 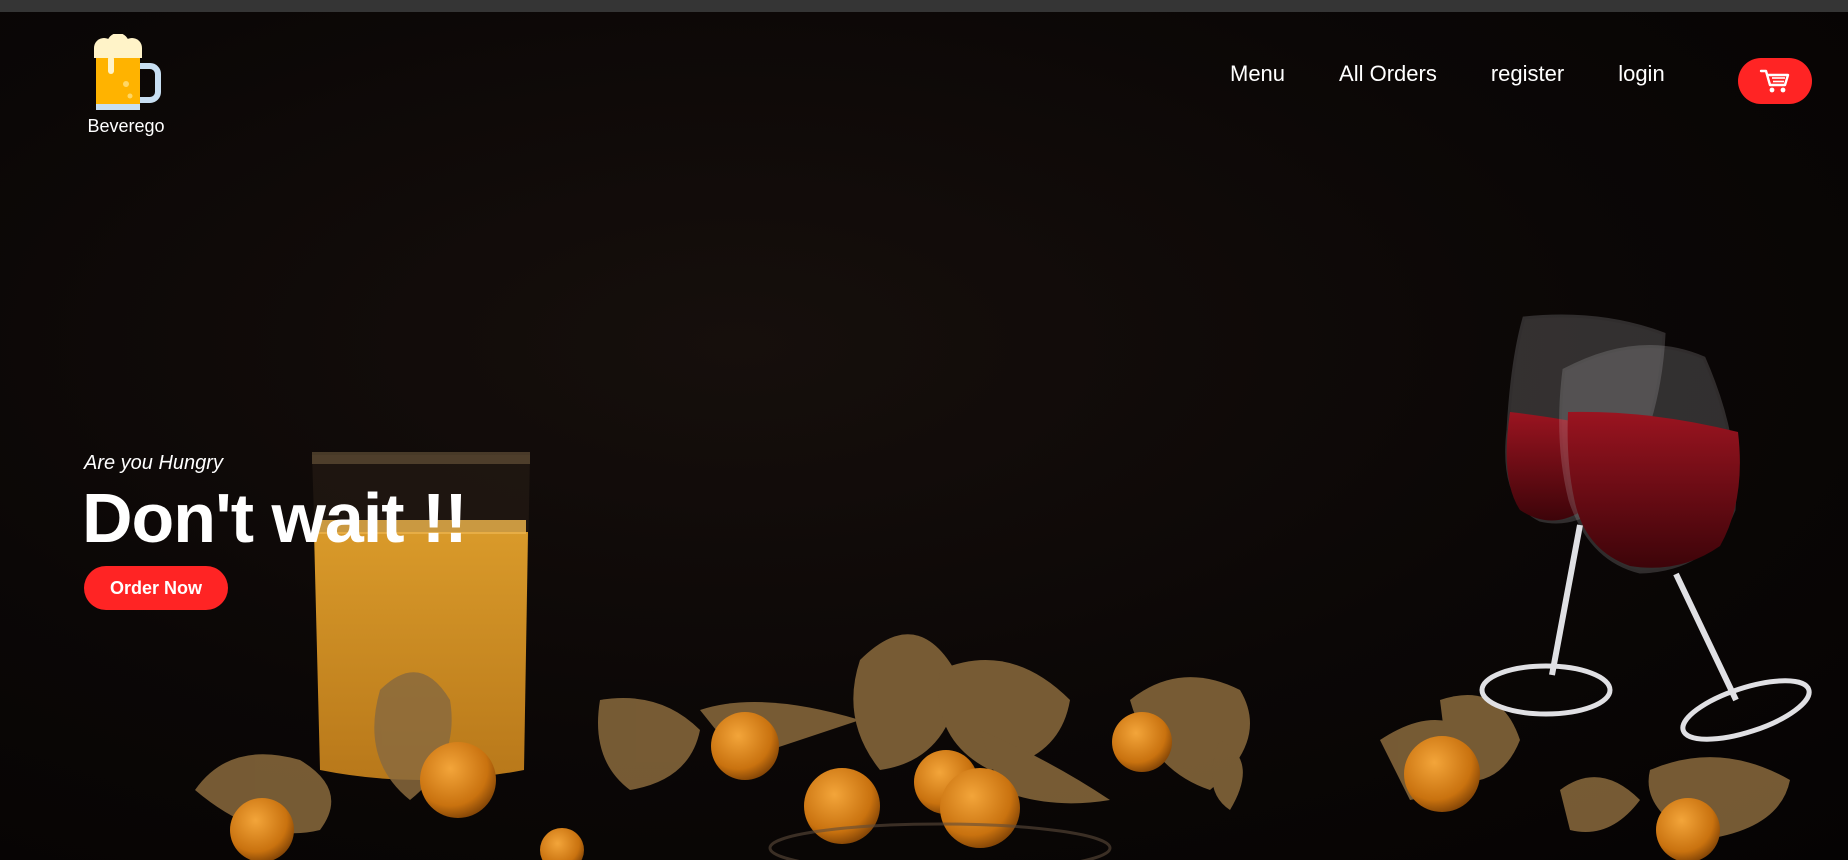 I want to click on cart-button, so click(x=1775, y=81).